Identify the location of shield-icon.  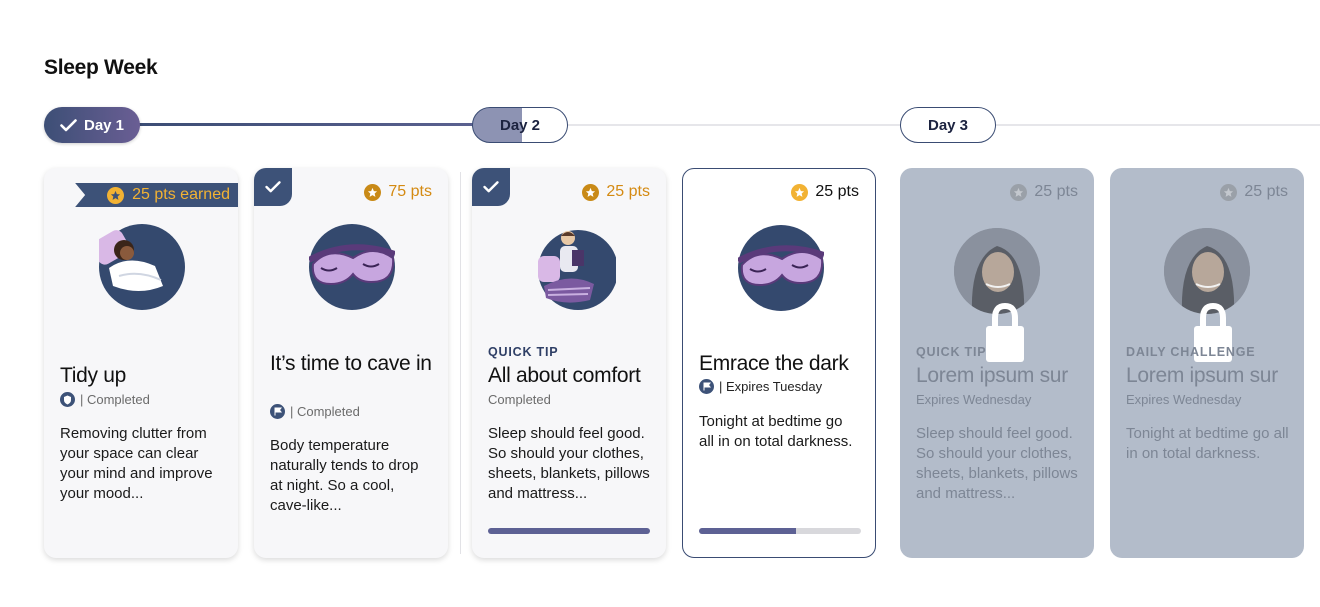
(67, 399).